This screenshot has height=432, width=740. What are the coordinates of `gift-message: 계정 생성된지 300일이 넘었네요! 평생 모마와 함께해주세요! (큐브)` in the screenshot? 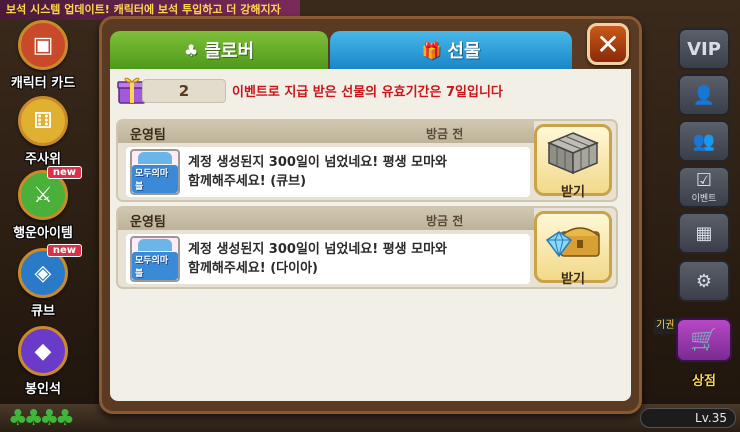 It's located at (318, 172).